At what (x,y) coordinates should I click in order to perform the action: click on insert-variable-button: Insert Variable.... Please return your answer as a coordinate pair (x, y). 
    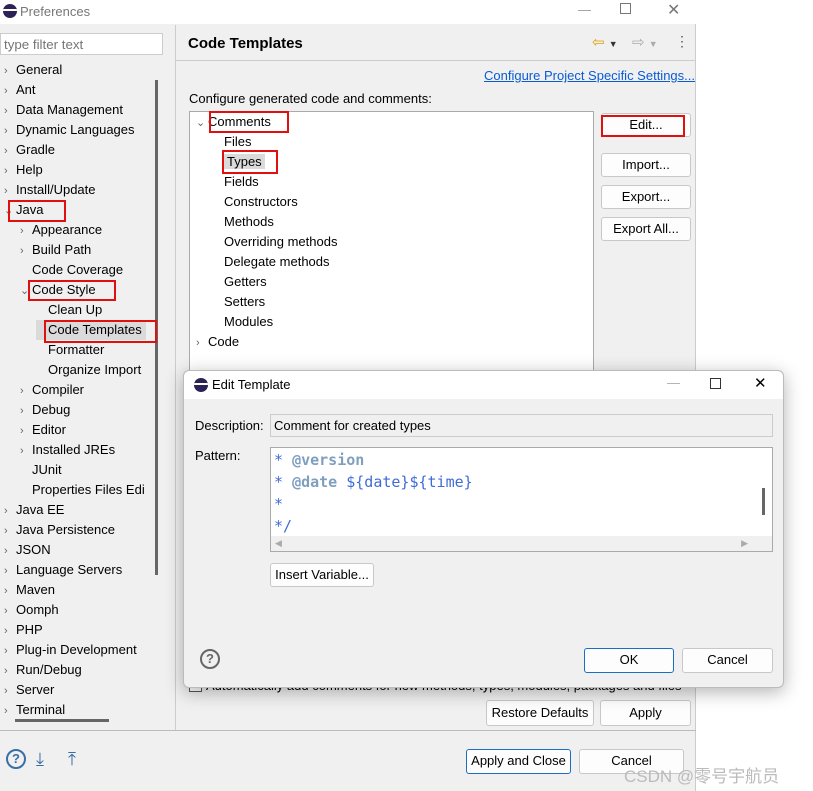
    Looking at the image, I should click on (322, 575).